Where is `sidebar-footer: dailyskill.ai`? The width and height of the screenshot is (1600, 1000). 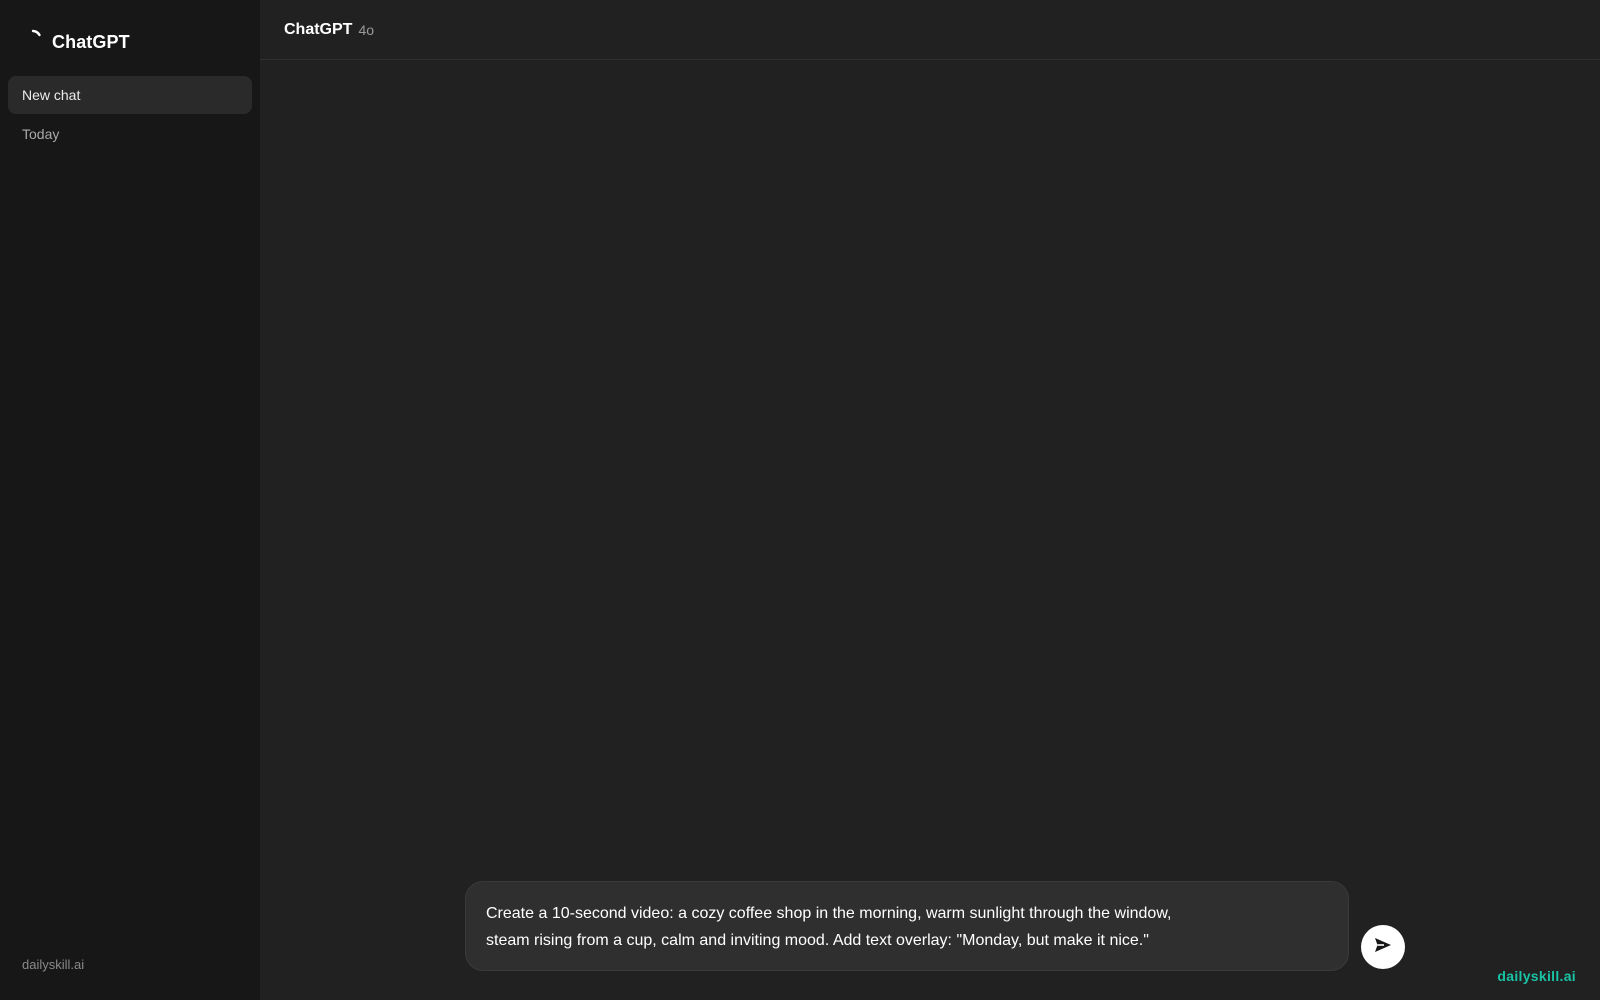
sidebar-footer: dailyskill.ai is located at coordinates (53, 964).